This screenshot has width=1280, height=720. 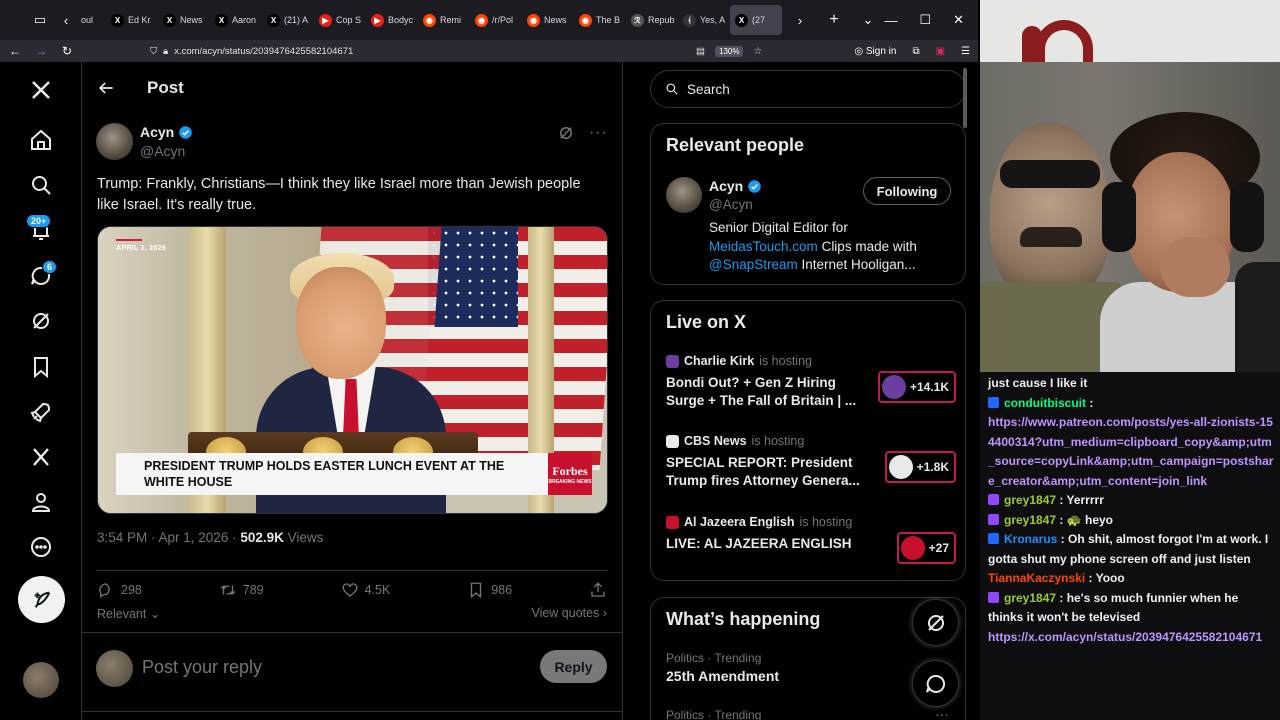 What do you see at coordinates (993, 519) in the screenshot?
I see `chat-badge-icon` at bounding box center [993, 519].